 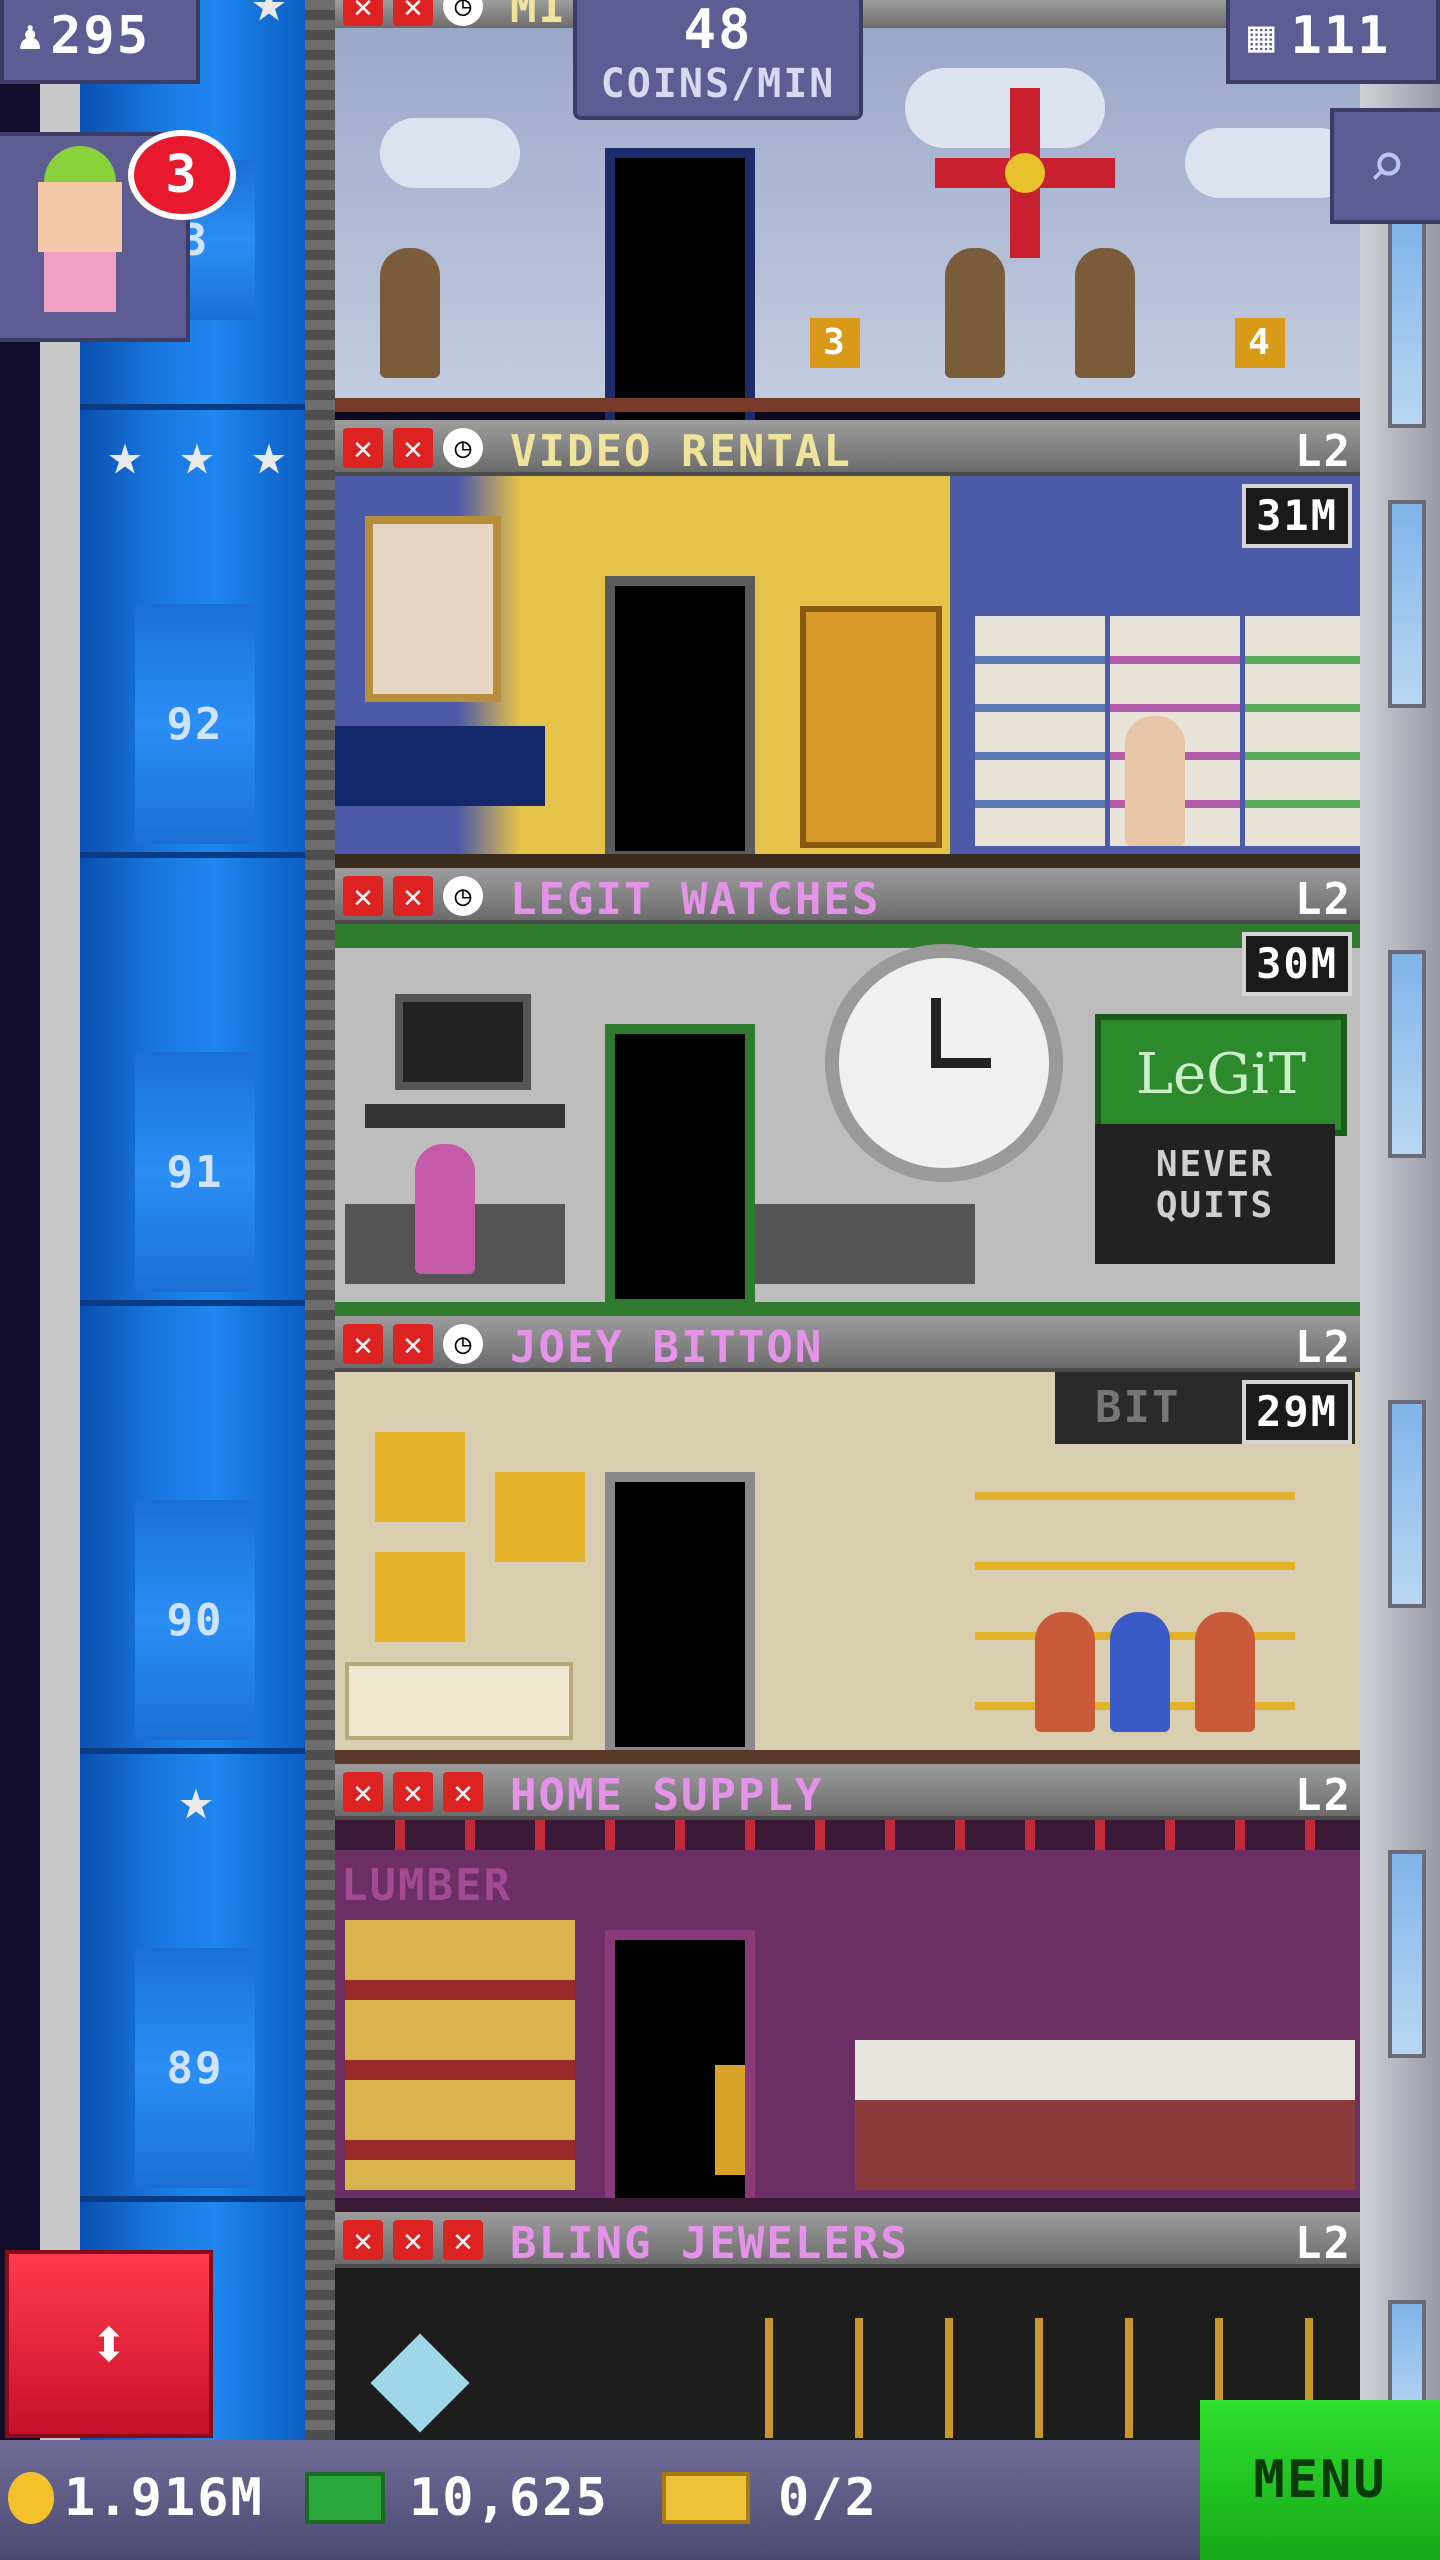 What do you see at coordinates (80, 217) in the screenshot?
I see `avatar-face` at bounding box center [80, 217].